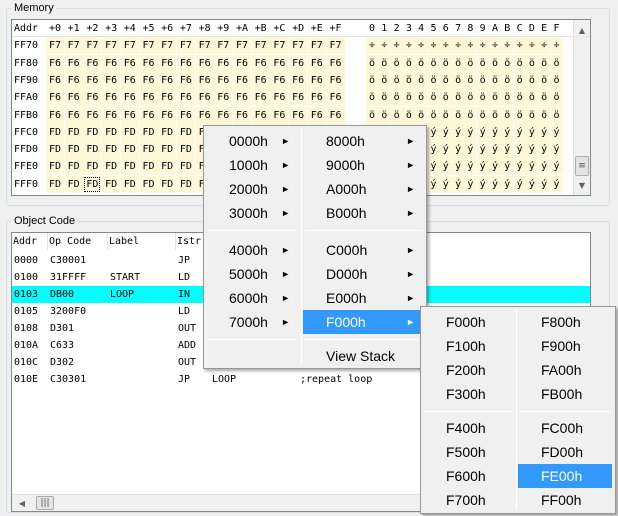  I want to click on menu-item-fd00h: FD00h, so click(565, 452).